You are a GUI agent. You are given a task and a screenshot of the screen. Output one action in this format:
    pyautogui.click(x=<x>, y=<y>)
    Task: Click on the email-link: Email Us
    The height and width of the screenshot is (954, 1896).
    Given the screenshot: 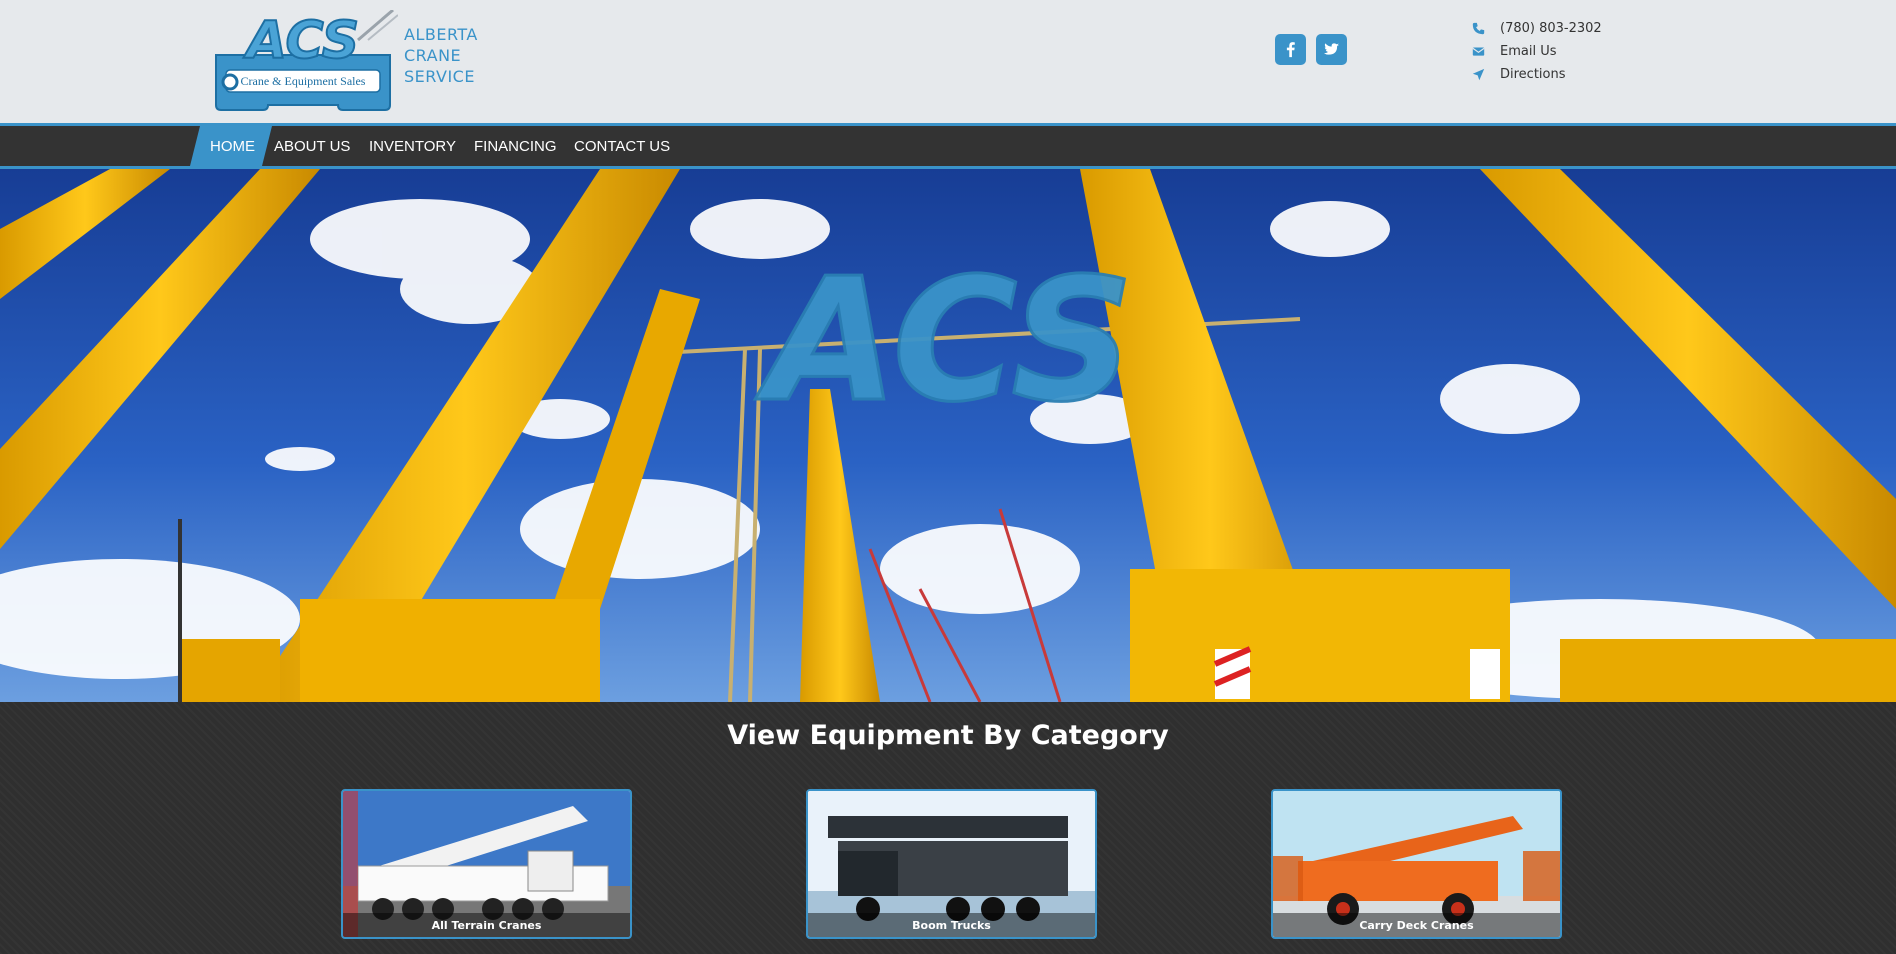 What is the action you would take?
    pyautogui.click(x=1528, y=51)
    